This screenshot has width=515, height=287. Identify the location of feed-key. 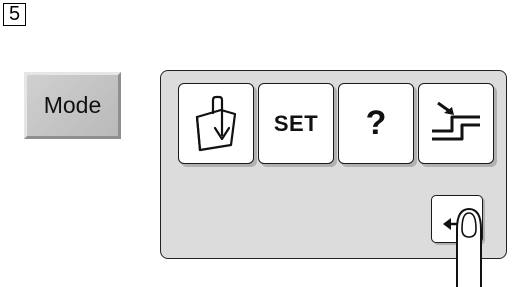
(456, 123).